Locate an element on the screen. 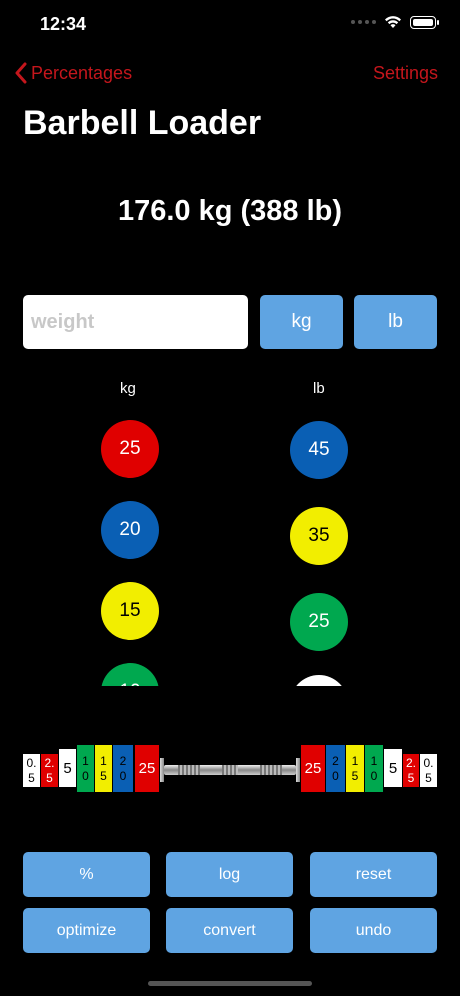  convert-button: convert is located at coordinates (229, 930).